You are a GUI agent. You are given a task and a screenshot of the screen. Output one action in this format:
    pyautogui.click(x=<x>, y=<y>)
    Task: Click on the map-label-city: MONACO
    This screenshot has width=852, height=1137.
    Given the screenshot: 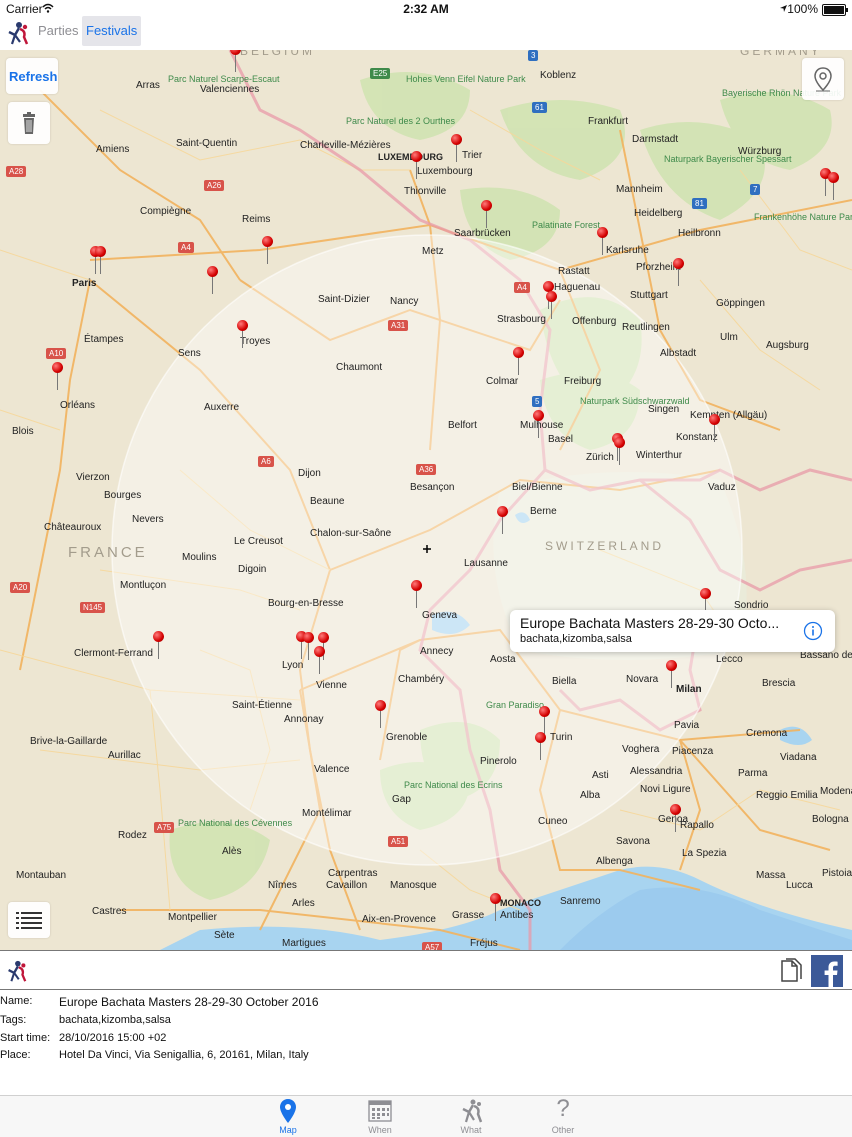 What is the action you would take?
    pyautogui.click(x=520, y=903)
    